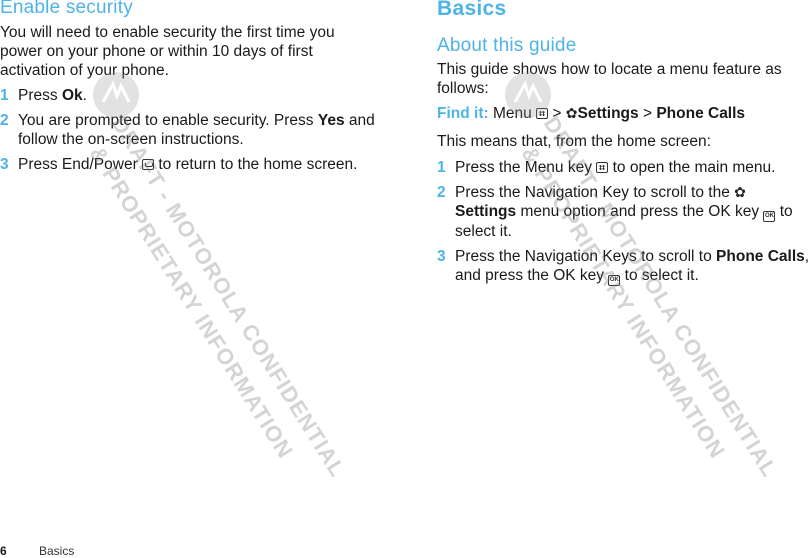  What do you see at coordinates (148, 164) in the screenshot?
I see `power-key-icon` at bounding box center [148, 164].